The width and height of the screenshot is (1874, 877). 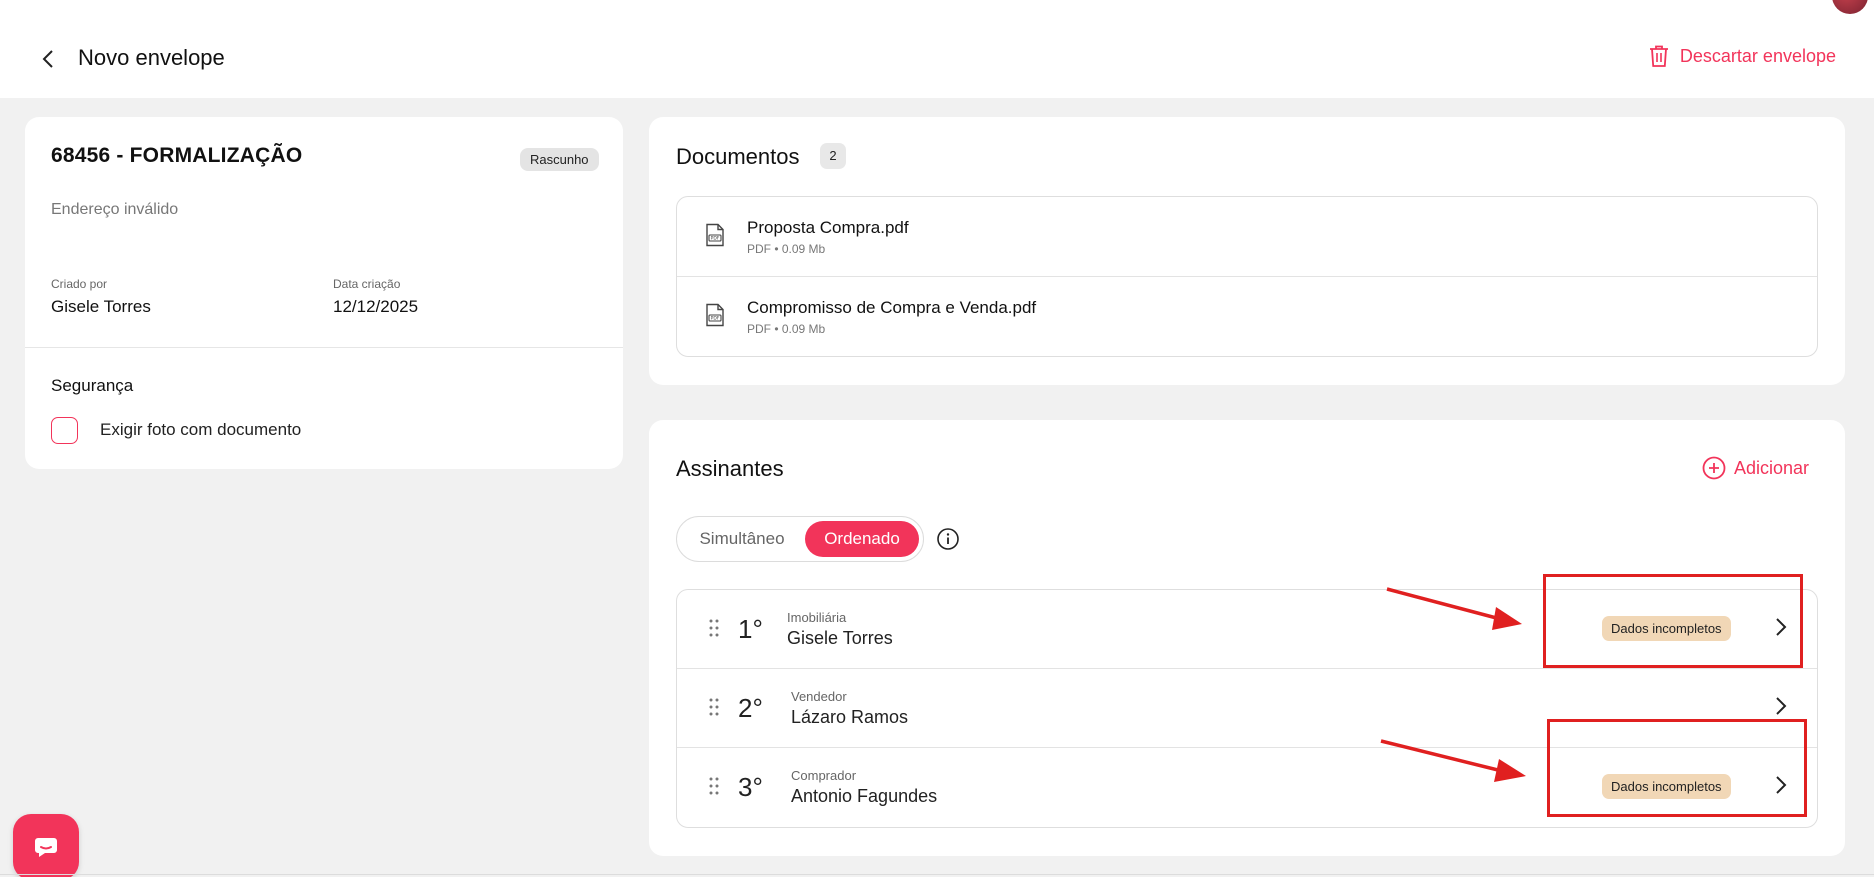 I want to click on chat-button, so click(x=46, y=845).